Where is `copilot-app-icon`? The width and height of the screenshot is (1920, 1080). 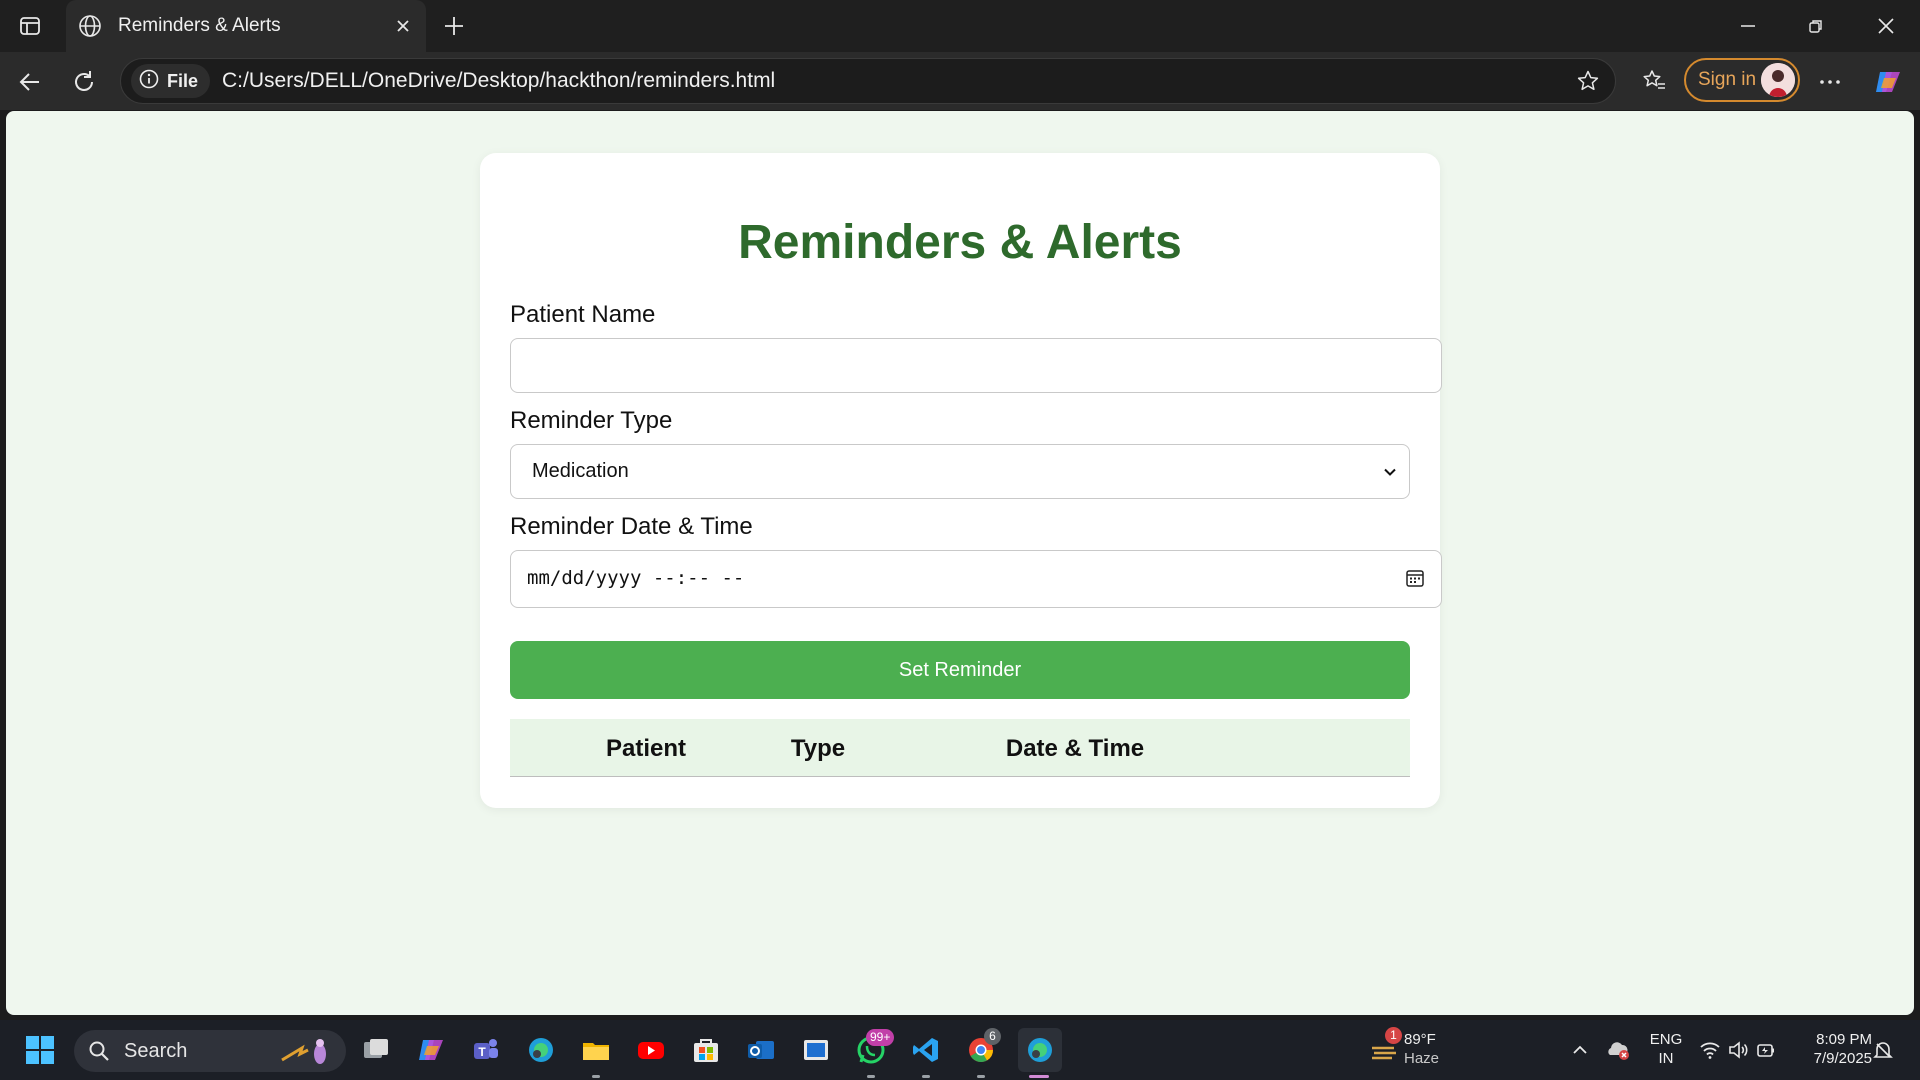
copilot-app-icon is located at coordinates (431, 1050).